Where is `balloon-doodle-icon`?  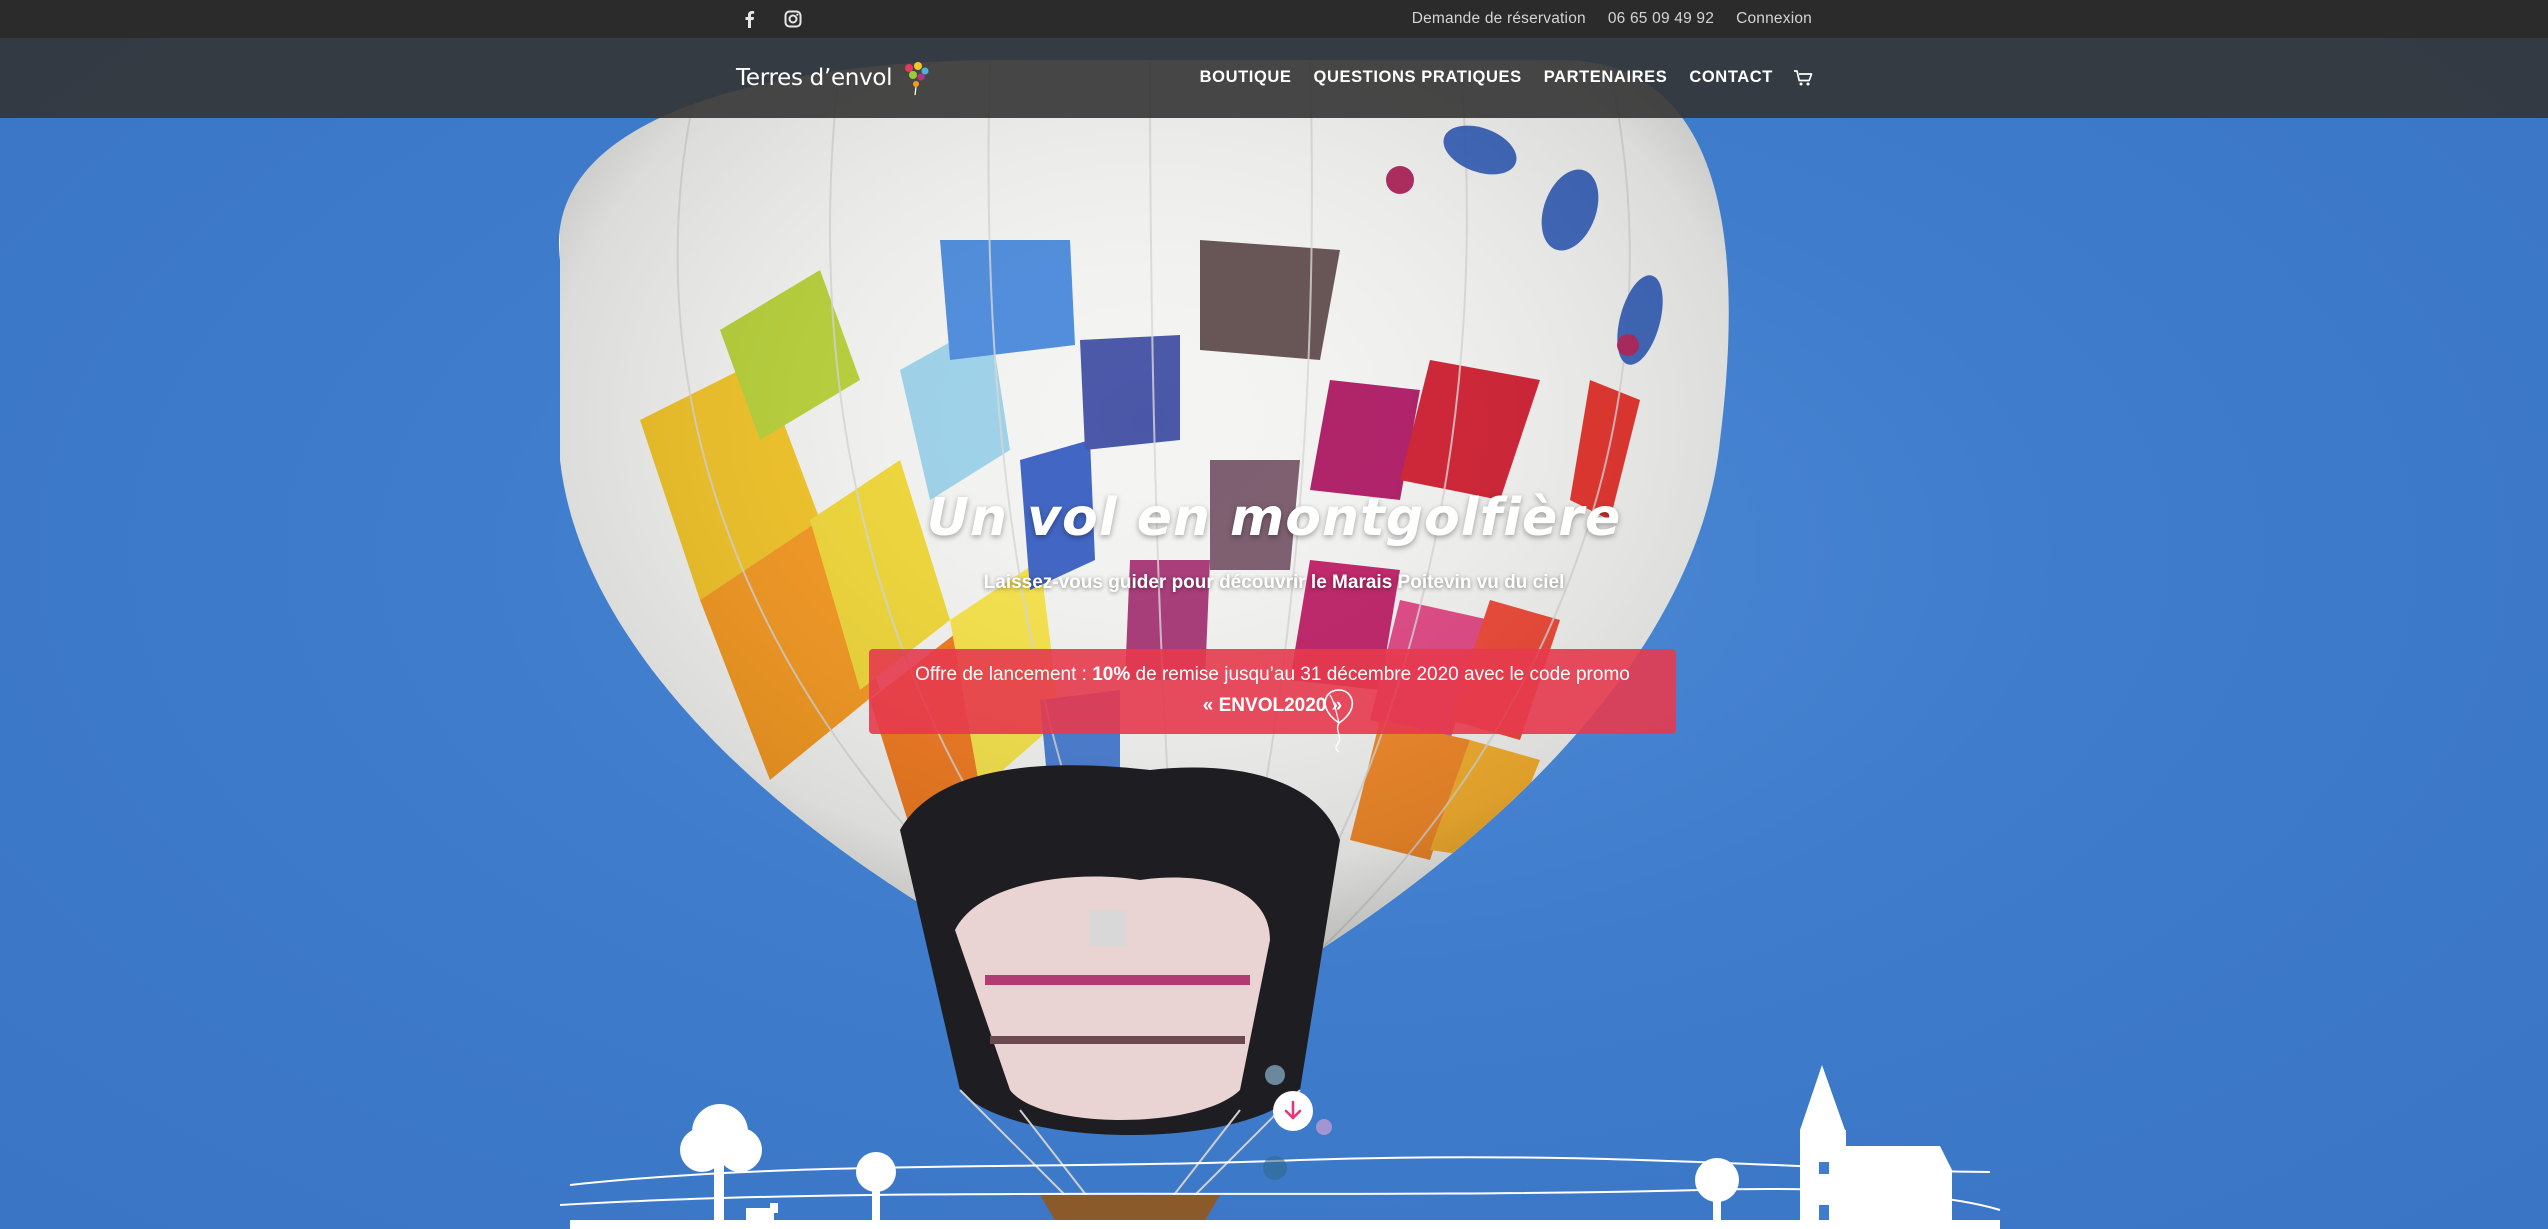 balloon-doodle-icon is located at coordinates (1339, 721).